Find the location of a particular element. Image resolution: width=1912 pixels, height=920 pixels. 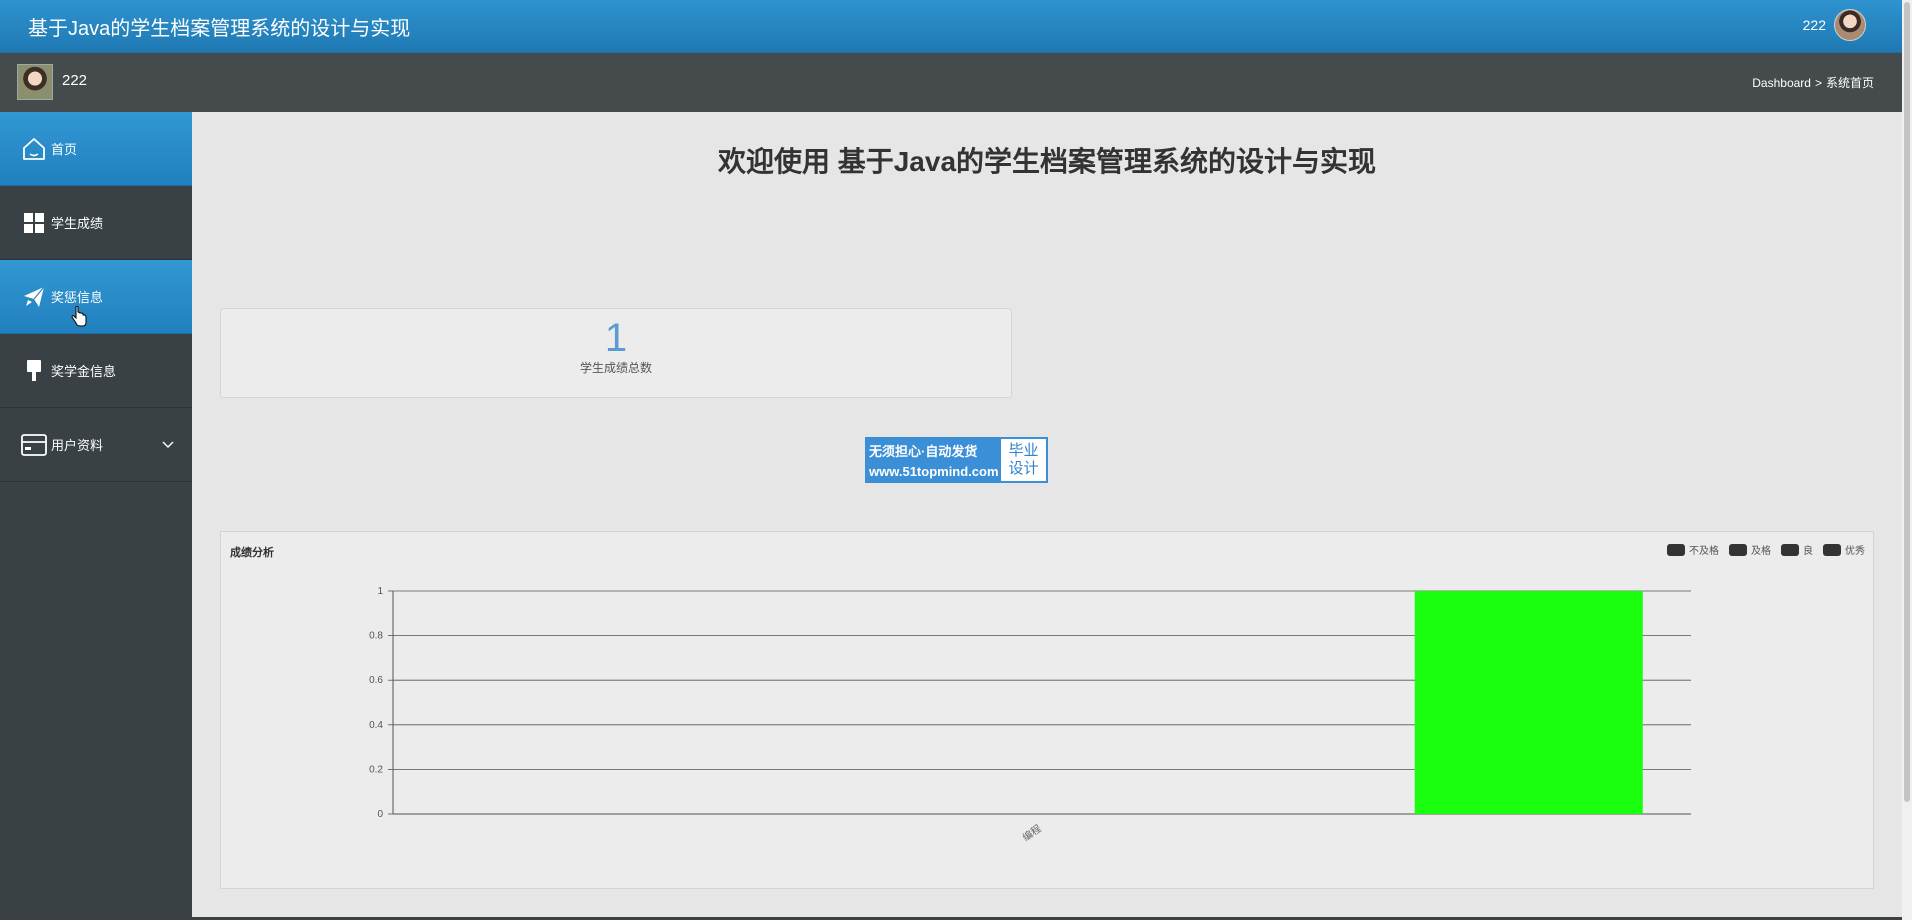

brush-icon is located at coordinates (34, 371).